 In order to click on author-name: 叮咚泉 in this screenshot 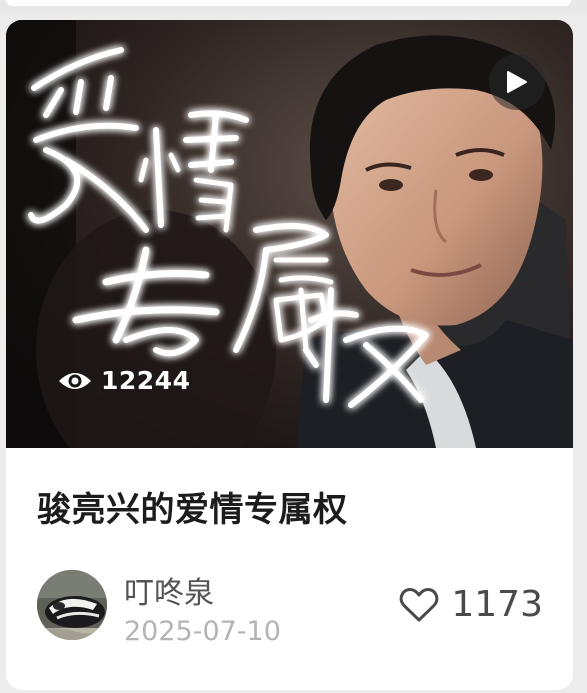, I will do `click(169, 590)`.